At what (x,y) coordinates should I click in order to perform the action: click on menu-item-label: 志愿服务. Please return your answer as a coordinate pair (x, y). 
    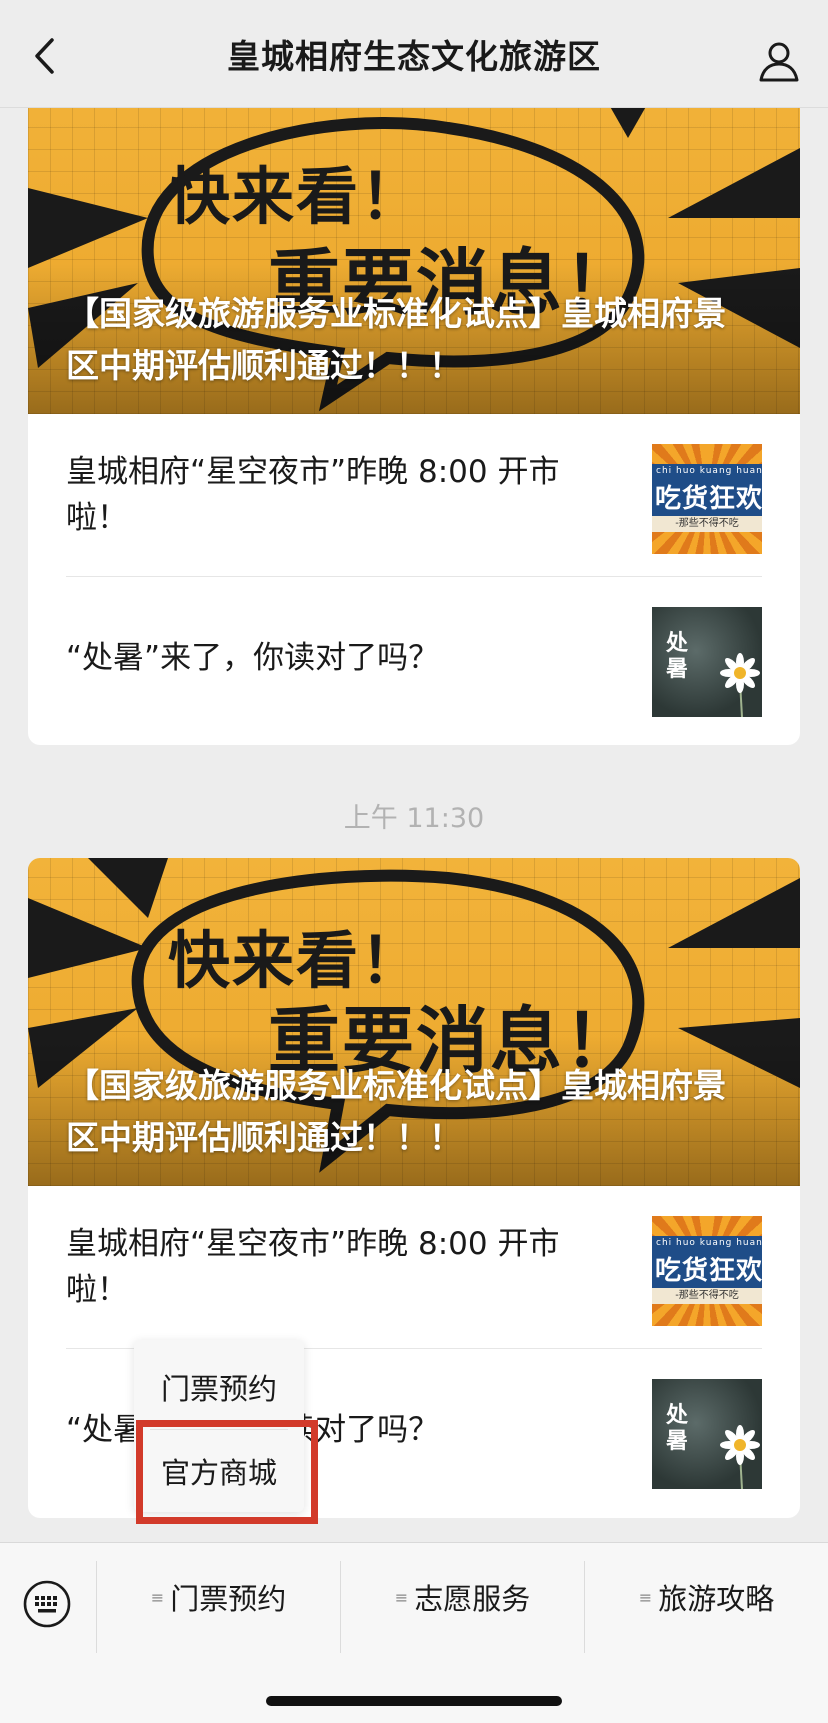
    Looking at the image, I should click on (472, 1599).